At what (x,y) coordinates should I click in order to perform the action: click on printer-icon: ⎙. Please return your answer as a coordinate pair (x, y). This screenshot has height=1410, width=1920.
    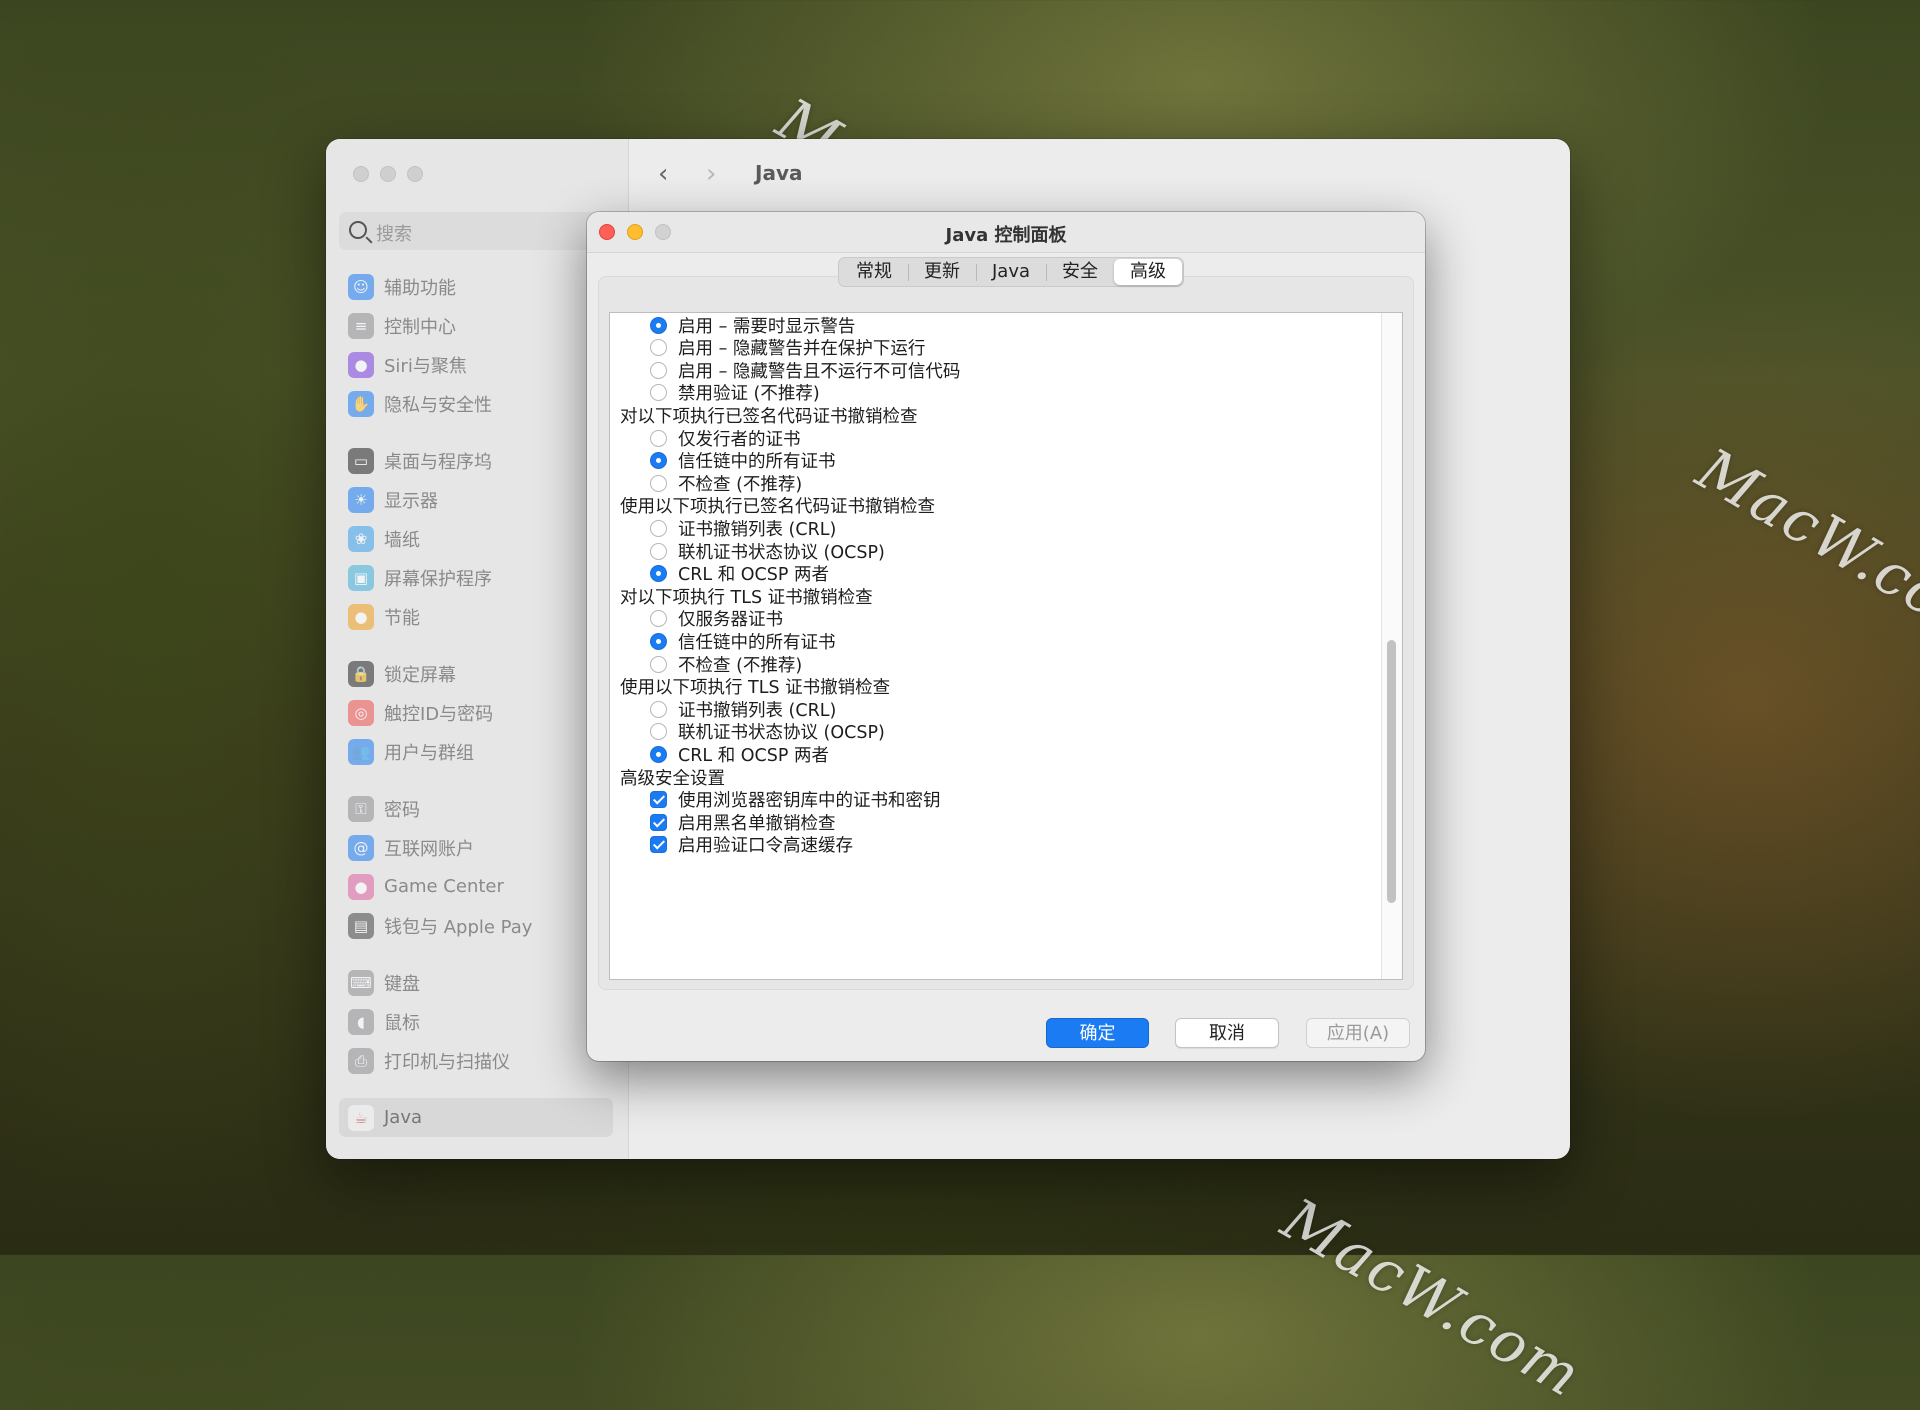
    Looking at the image, I should click on (361, 1060).